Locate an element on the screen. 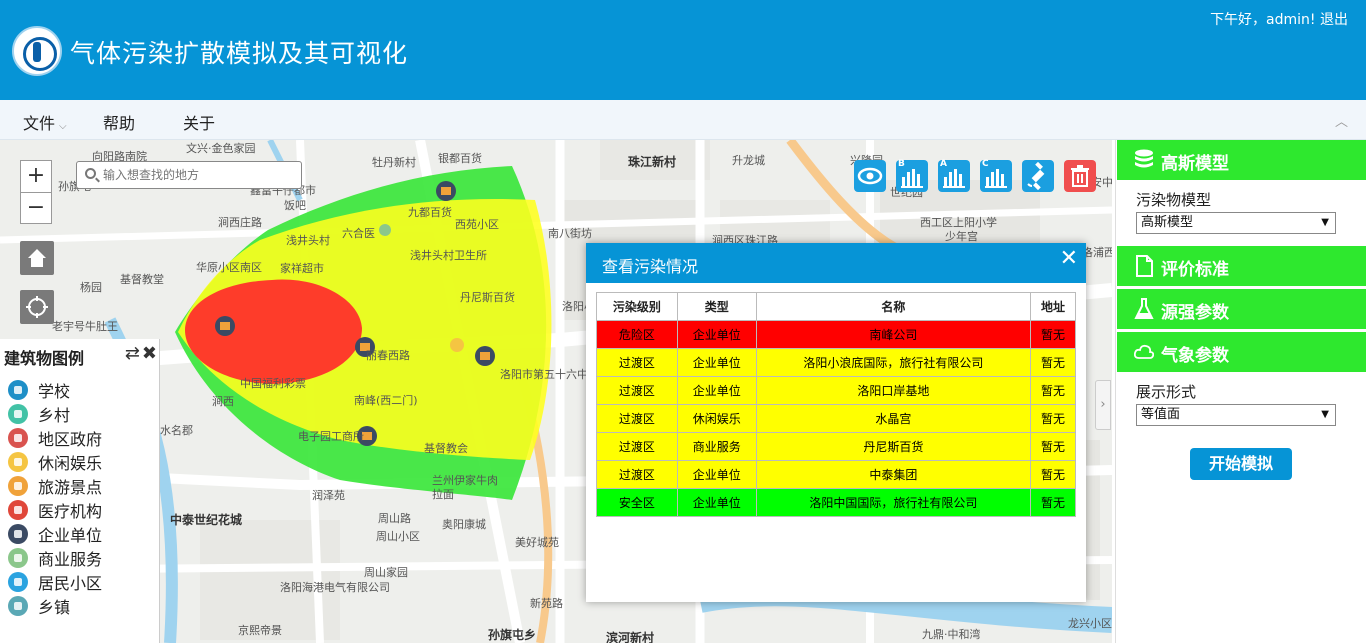 Image resolution: width=1366 pixels, height=643 pixels. map-label: 西苑小区 is located at coordinates (477, 224).